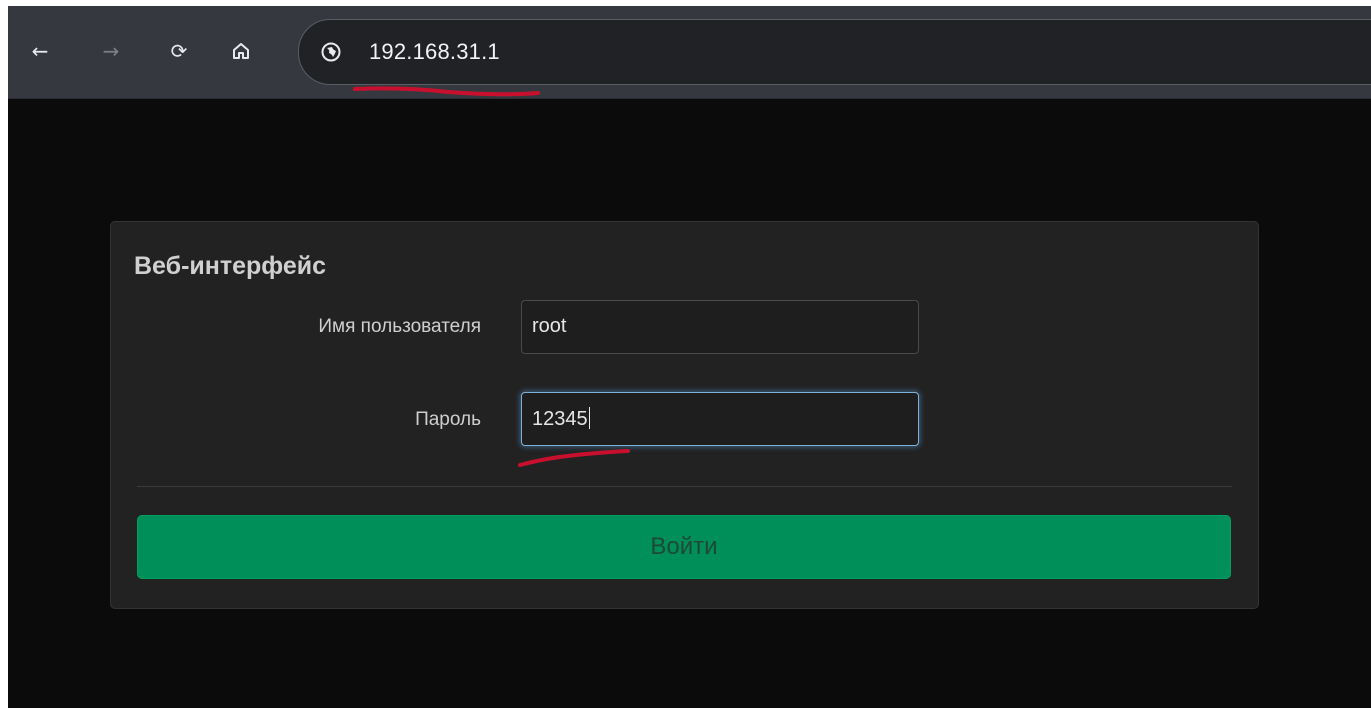 The height and width of the screenshot is (714, 1371). Describe the element at coordinates (684, 486) in the screenshot. I see `form-divider` at that location.